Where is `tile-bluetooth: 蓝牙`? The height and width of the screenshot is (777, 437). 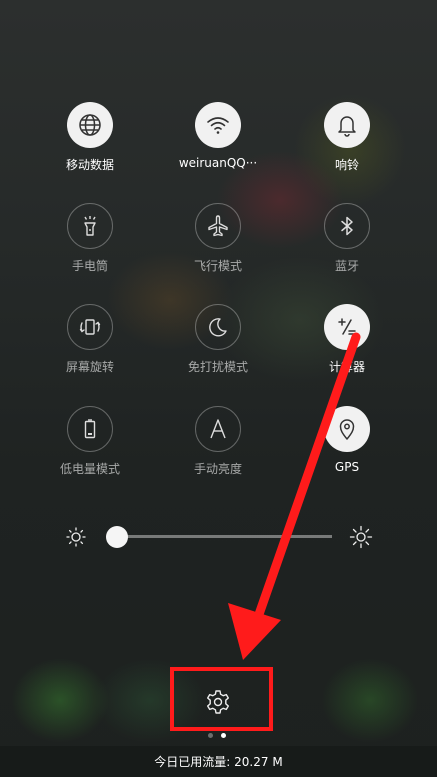
tile-bluetooth: 蓝牙 is located at coordinates (347, 238).